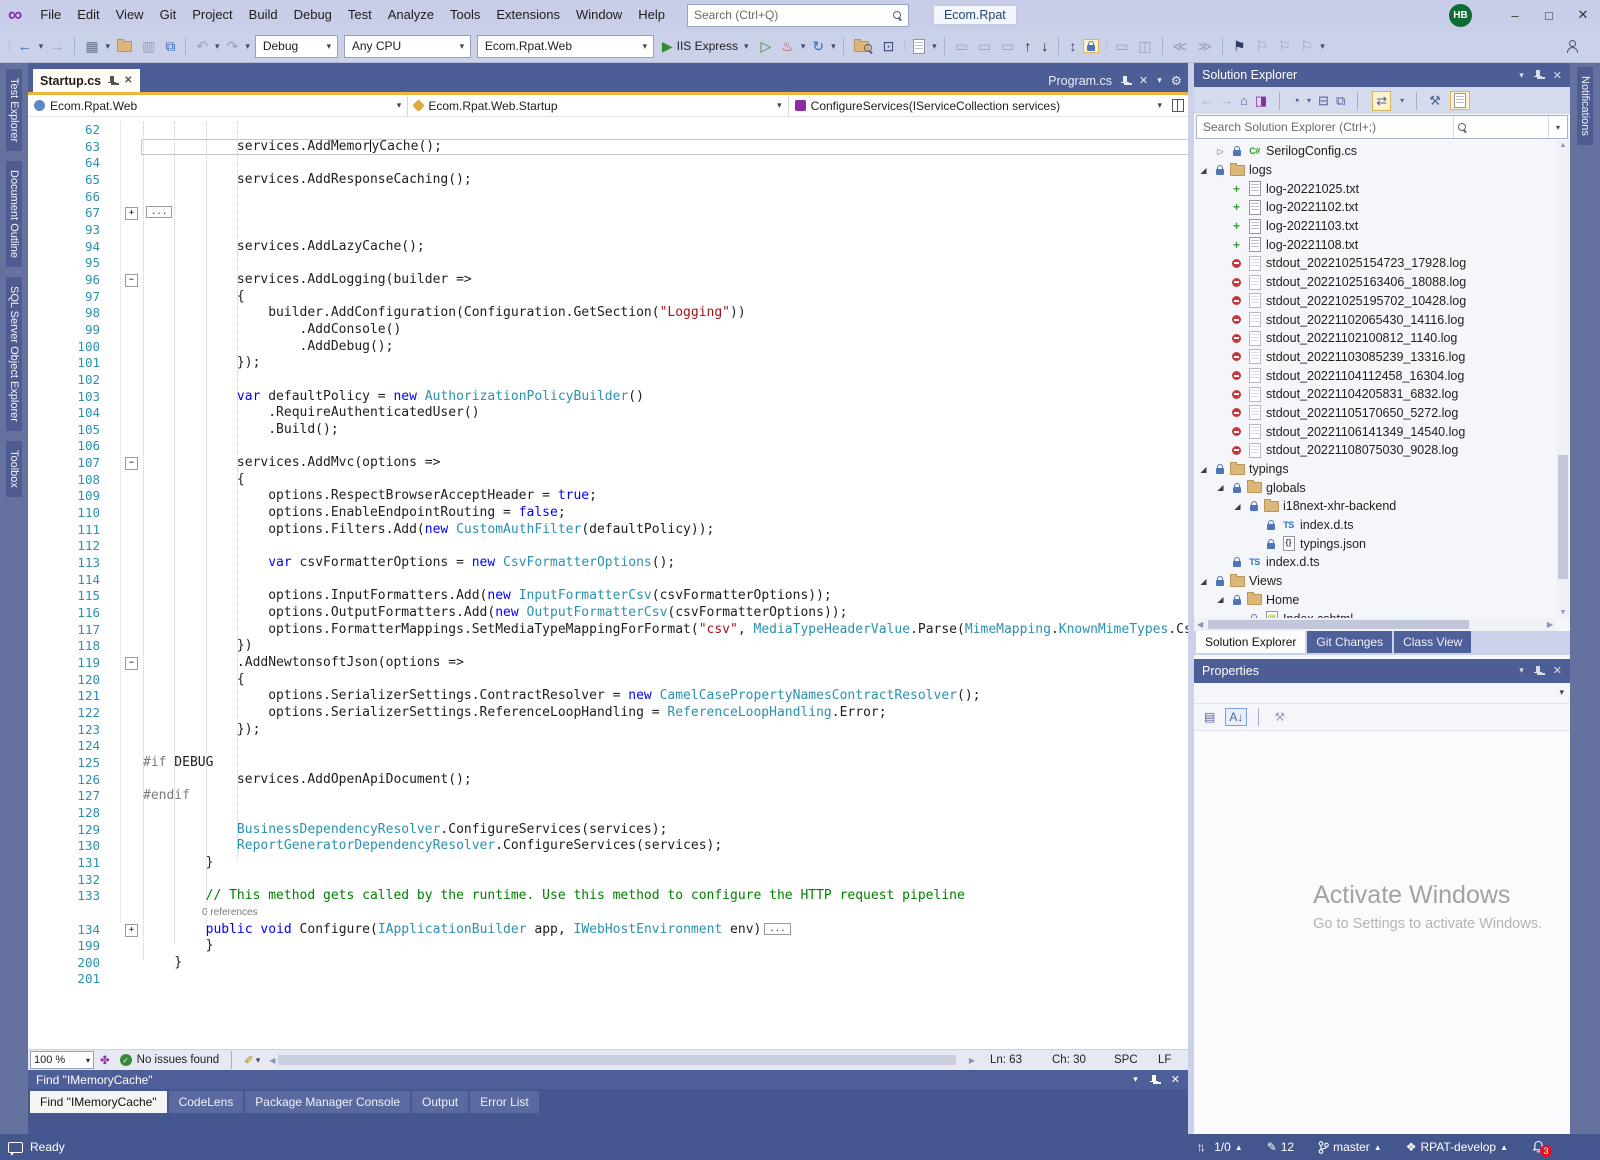 The height and width of the screenshot is (1160, 1600). What do you see at coordinates (608, 413) in the screenshot?
I see `code-line: 104 .RequireAuthenticatedUser()` at bounding box center [608, 413].